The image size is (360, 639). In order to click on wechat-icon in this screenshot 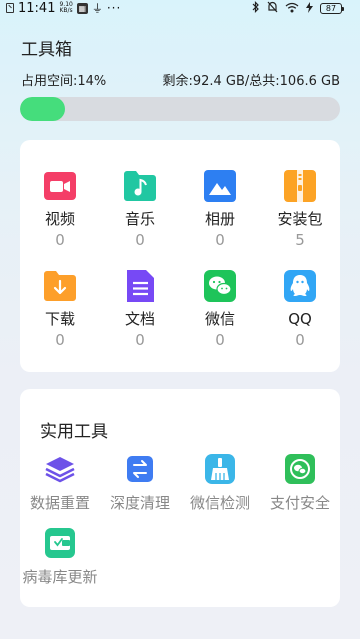, I will do `click(220, 286)`.